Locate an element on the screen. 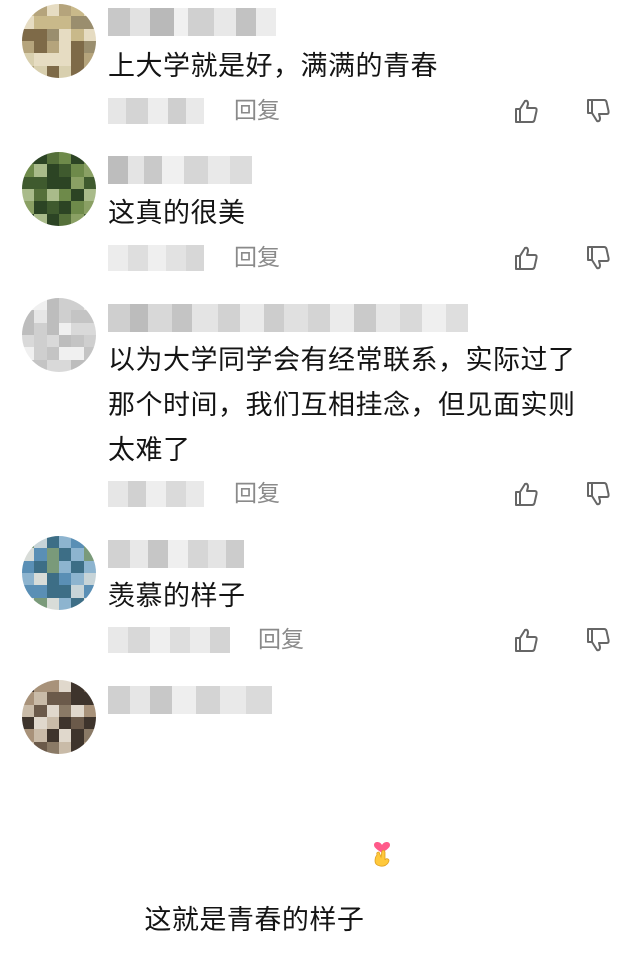 This screenshot has height=978, width=622. comment-text: 这真的很美 is located at coordinates (177, 213).